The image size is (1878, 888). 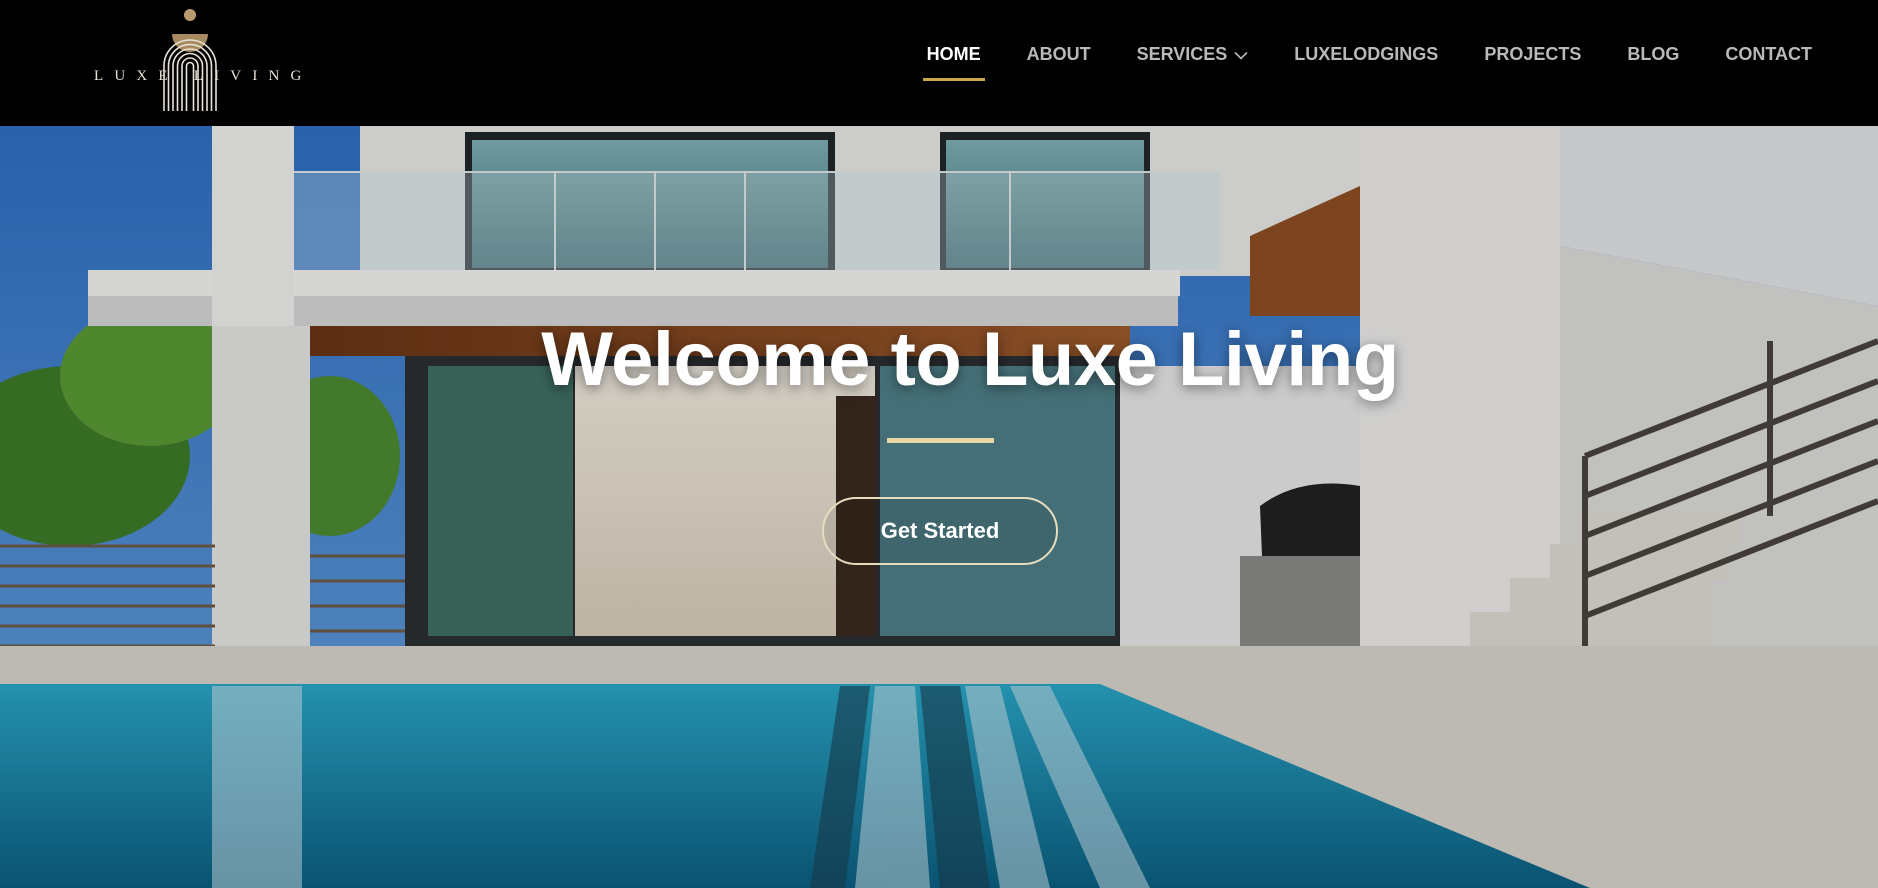 What do you see at coordinates (940, 440) in the screenshot?
I see `hero-divider` at bounding box center [940, 440].